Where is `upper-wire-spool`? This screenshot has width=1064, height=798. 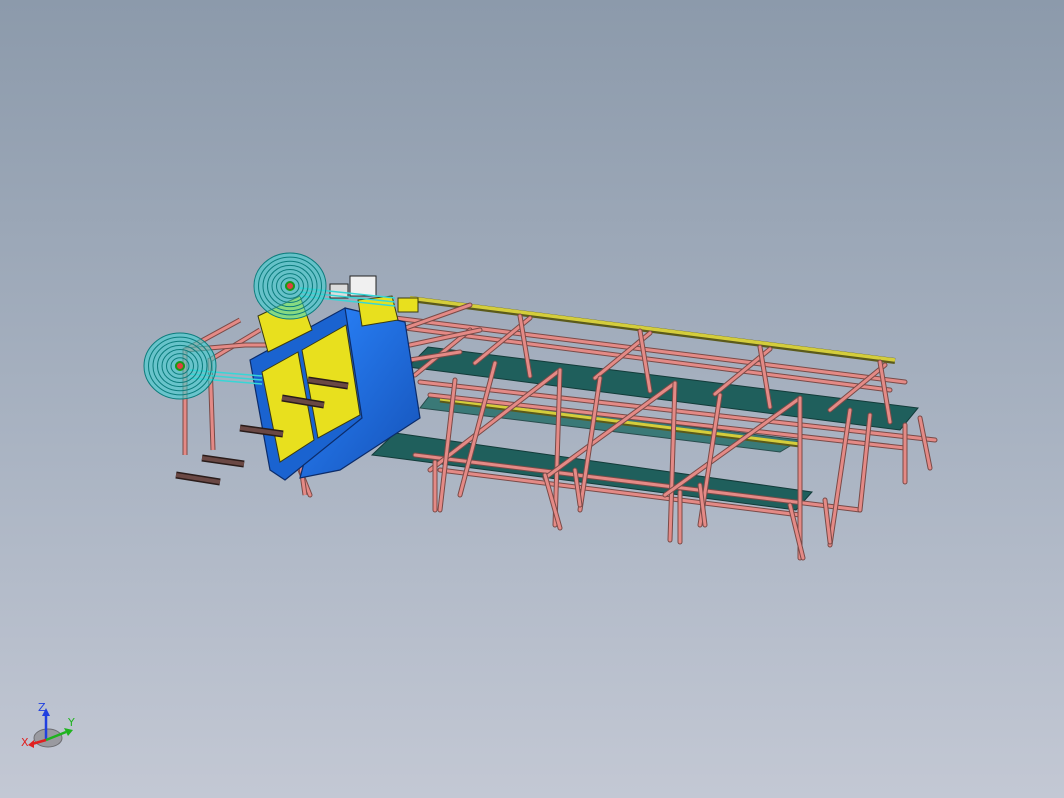 upper-wire-spool is located at coordinates (290, 286).